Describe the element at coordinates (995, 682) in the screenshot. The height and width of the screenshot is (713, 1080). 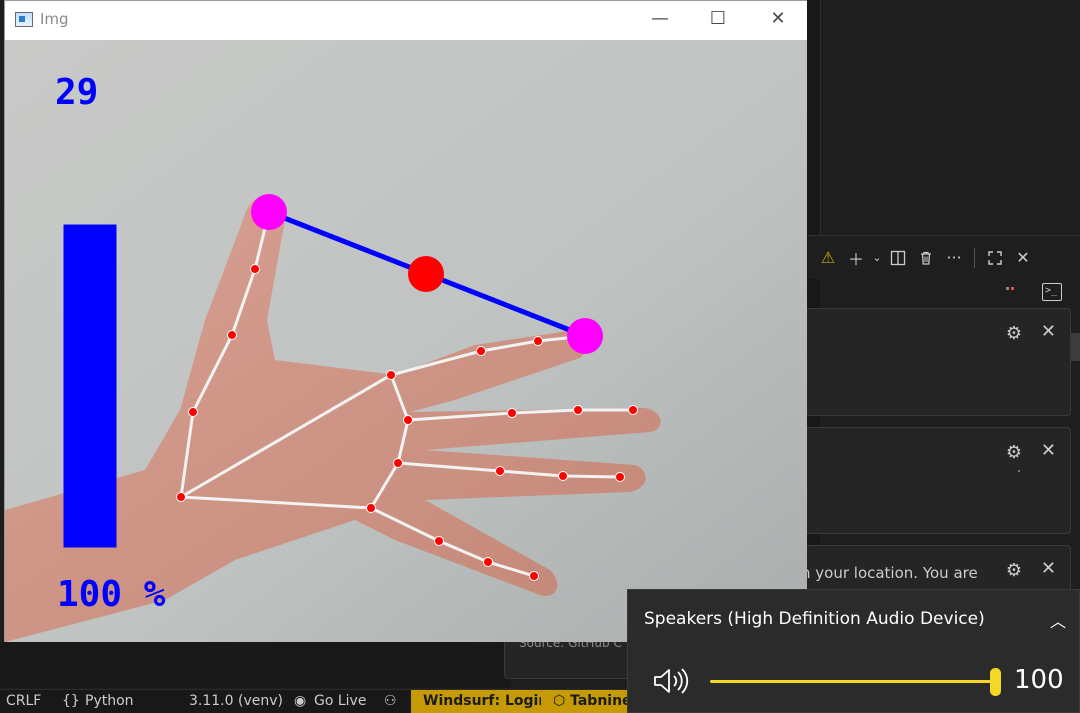
I see `volume-slider-thumb` at that location.